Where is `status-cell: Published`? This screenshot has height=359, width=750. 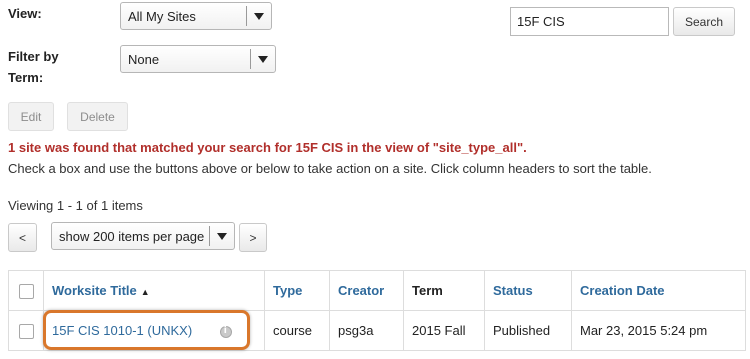 status-cell: Published is located at coordinates (528, 330).